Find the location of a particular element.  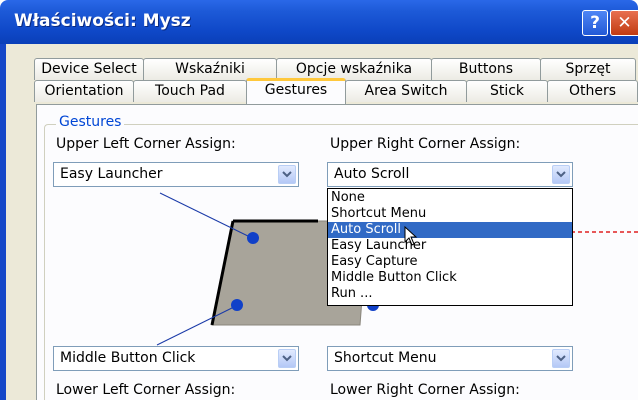

dropdown-option-easy-launcher: Easy Launcher is located at coordinates (450, 246).